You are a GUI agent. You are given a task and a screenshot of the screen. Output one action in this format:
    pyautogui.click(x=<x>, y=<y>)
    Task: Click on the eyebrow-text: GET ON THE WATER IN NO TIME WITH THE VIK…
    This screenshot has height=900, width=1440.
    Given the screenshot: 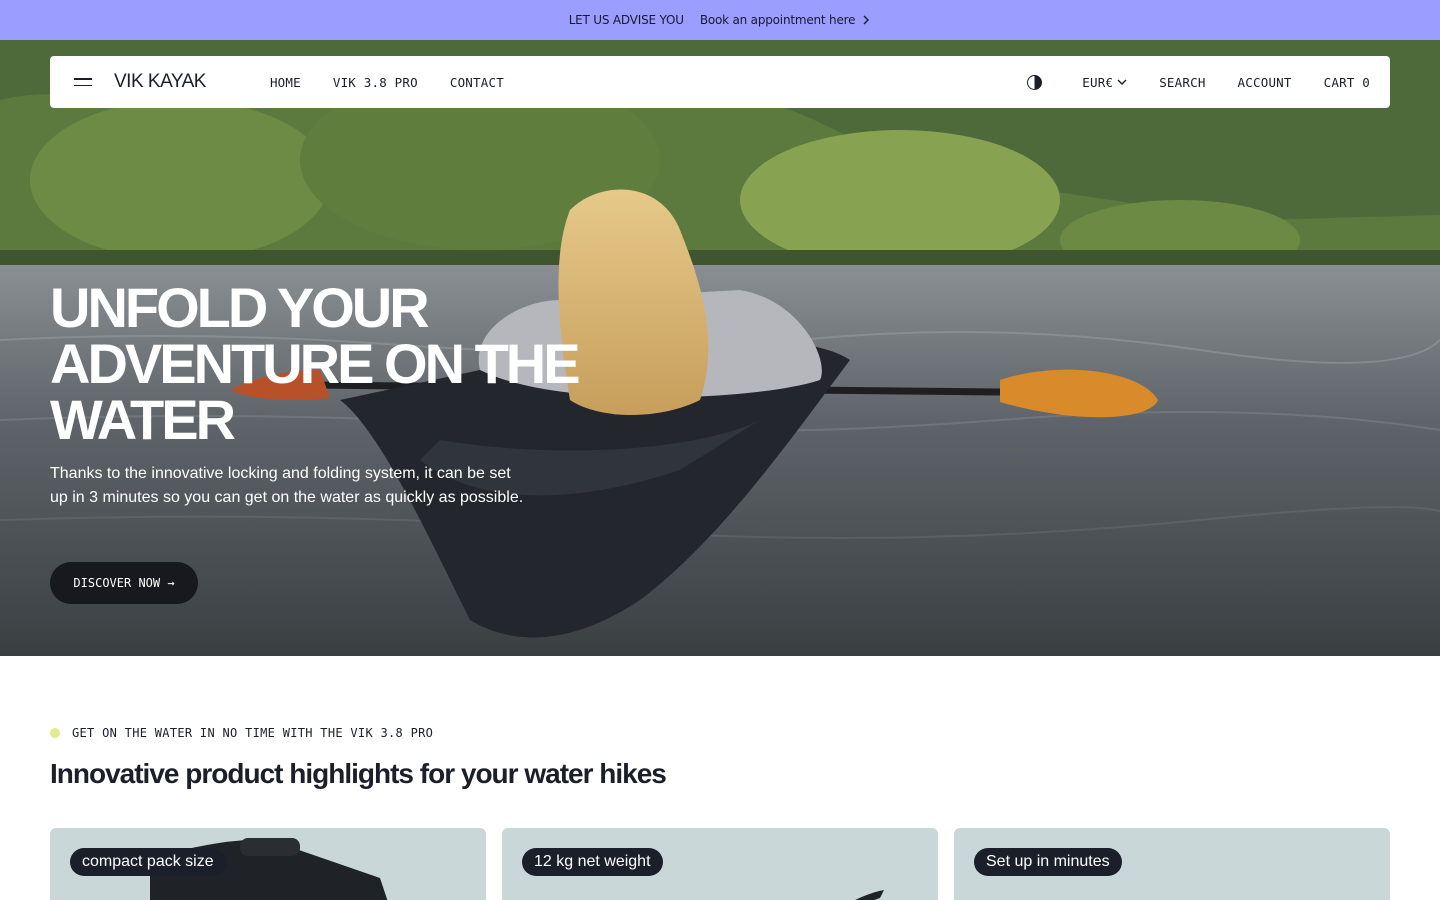 What is the action you would take?
    pyautogui.click(x=253, y=733)
    